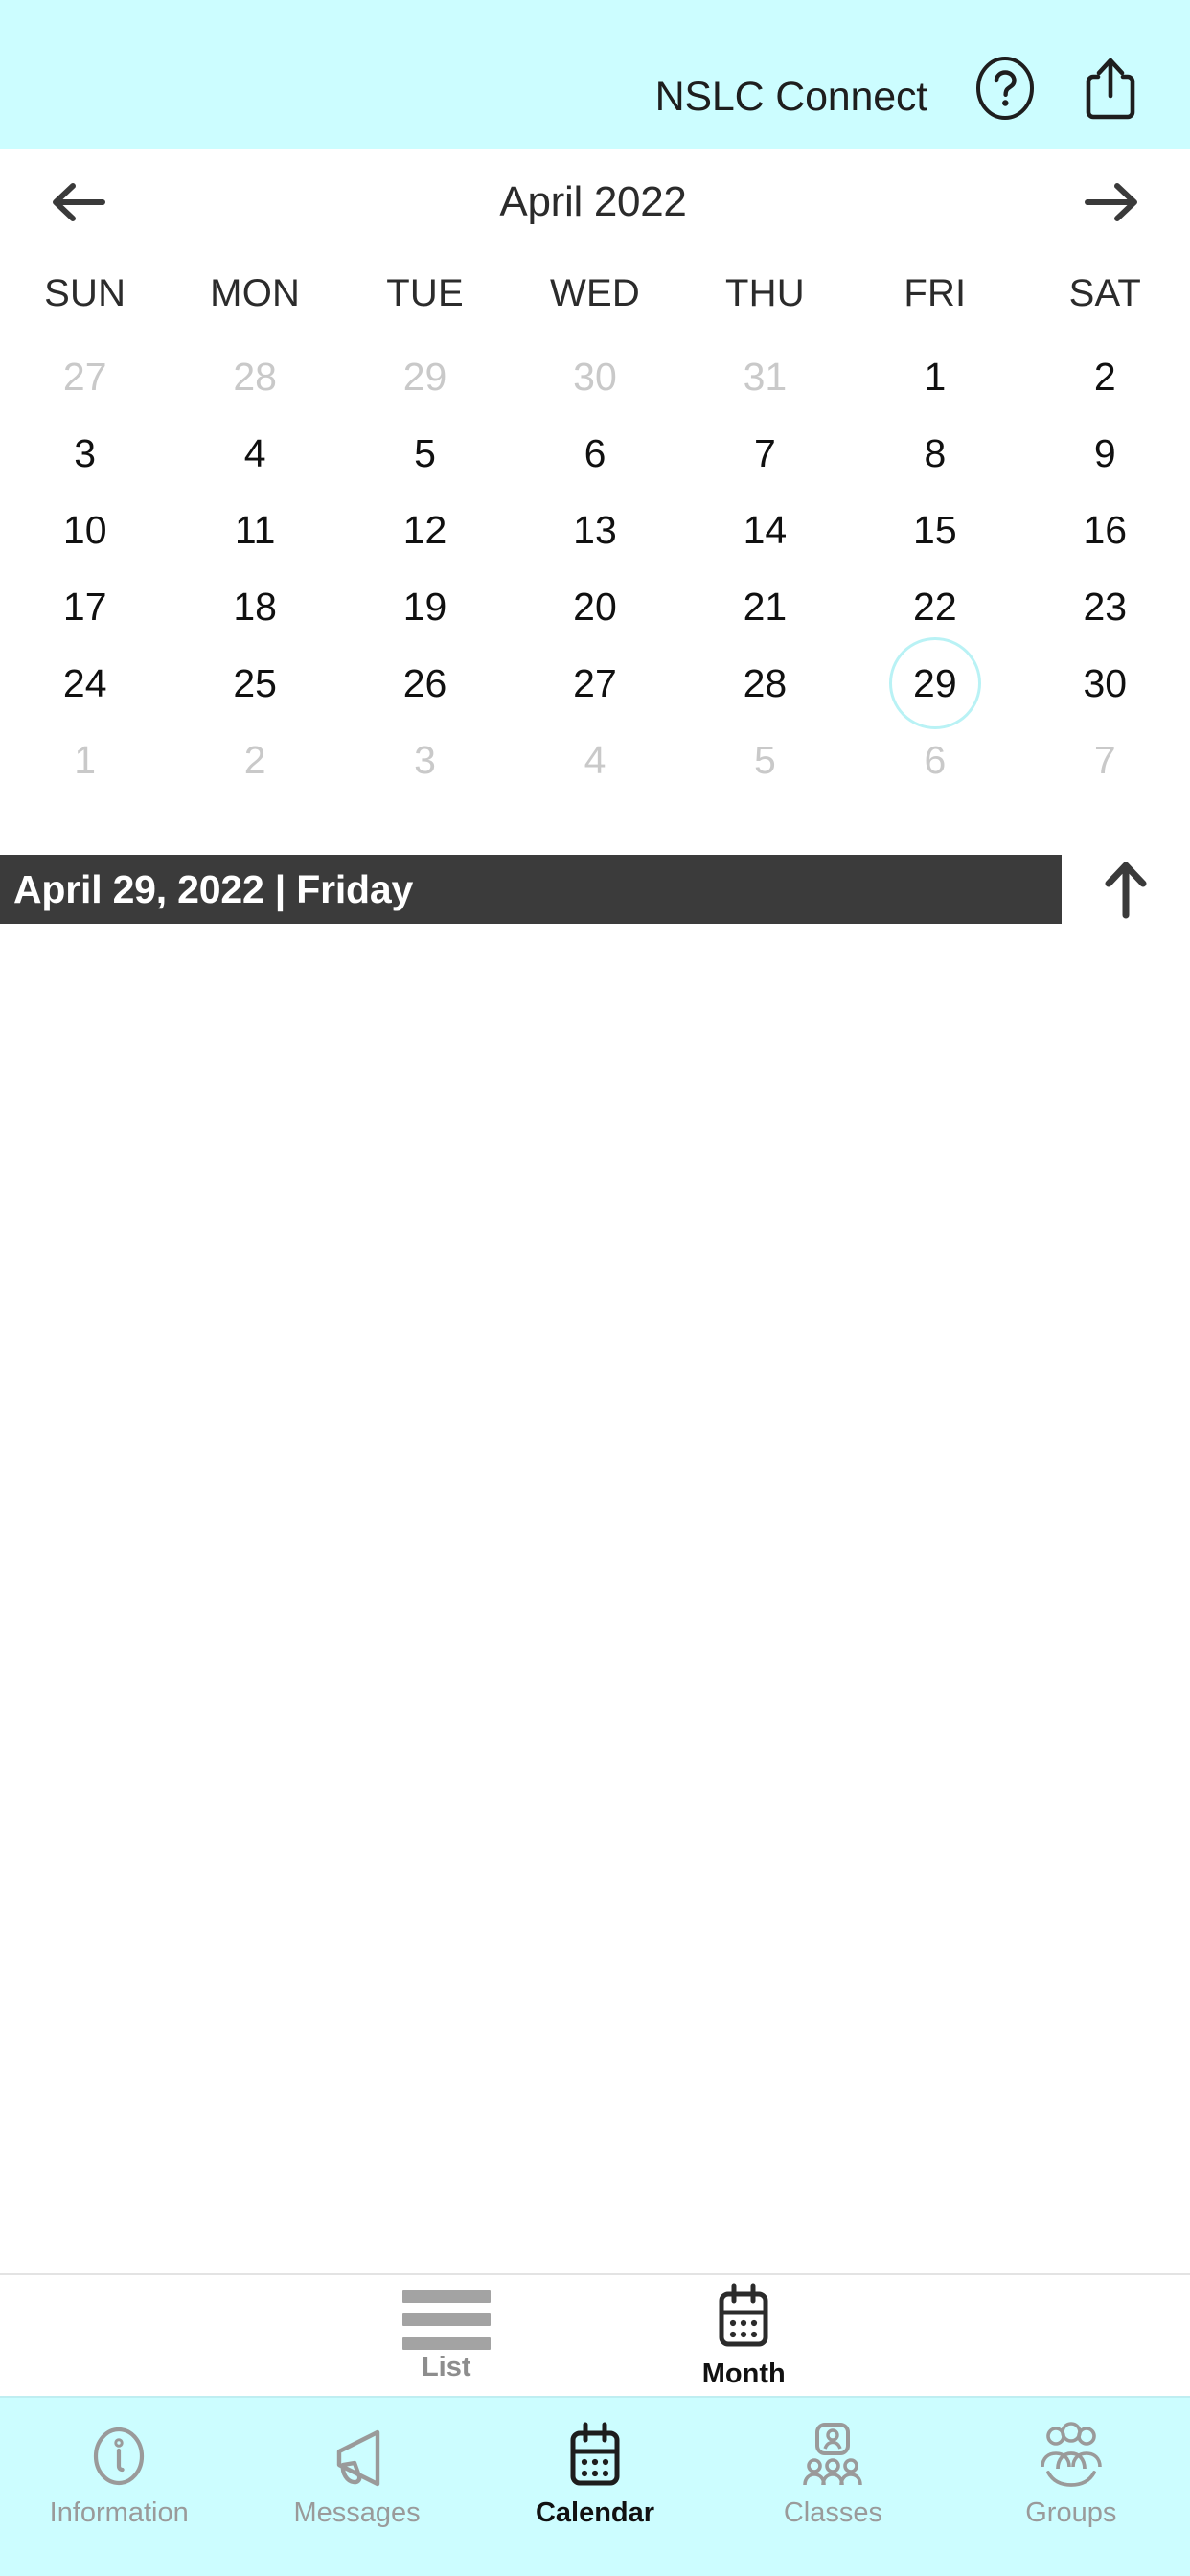  I want to click on day-cell: 13, so click(594, 530).